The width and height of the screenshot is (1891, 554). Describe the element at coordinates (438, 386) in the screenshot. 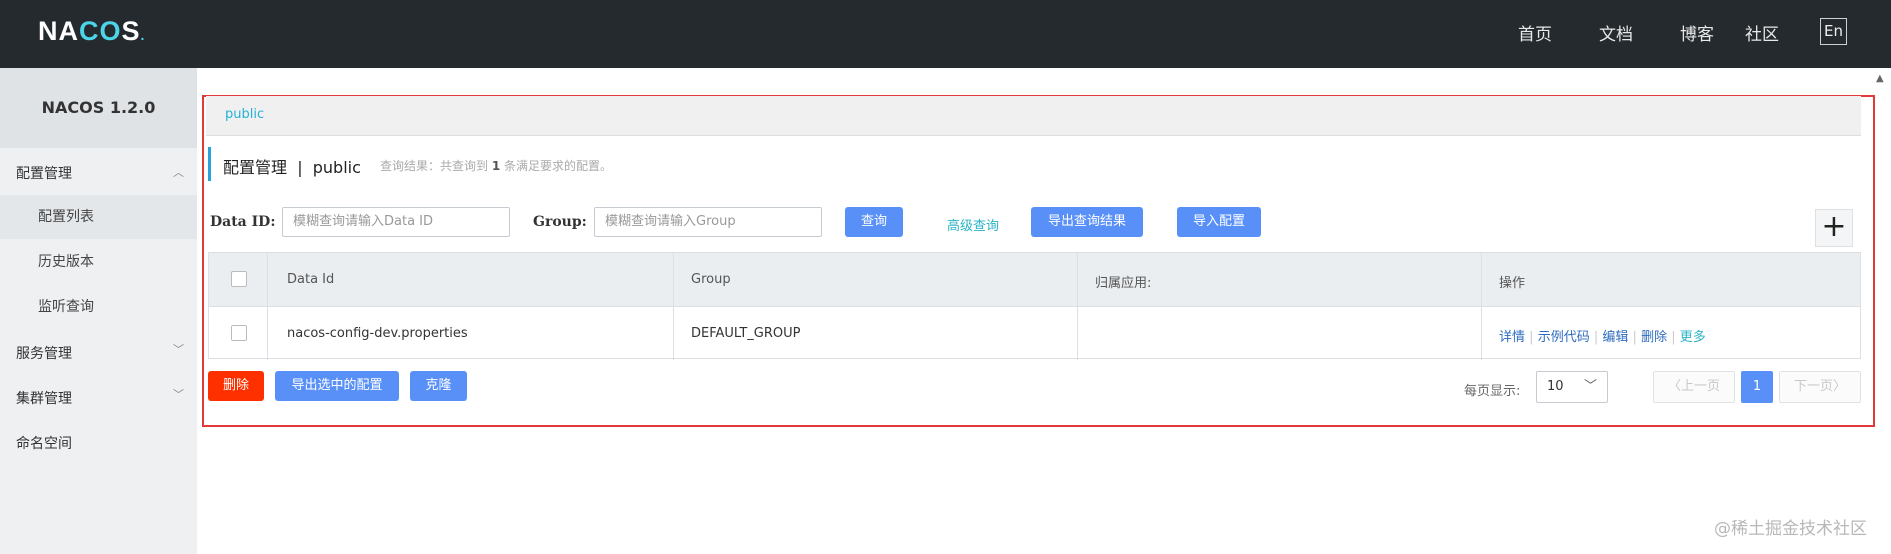

I see `clone-button: 克隆` at that location.